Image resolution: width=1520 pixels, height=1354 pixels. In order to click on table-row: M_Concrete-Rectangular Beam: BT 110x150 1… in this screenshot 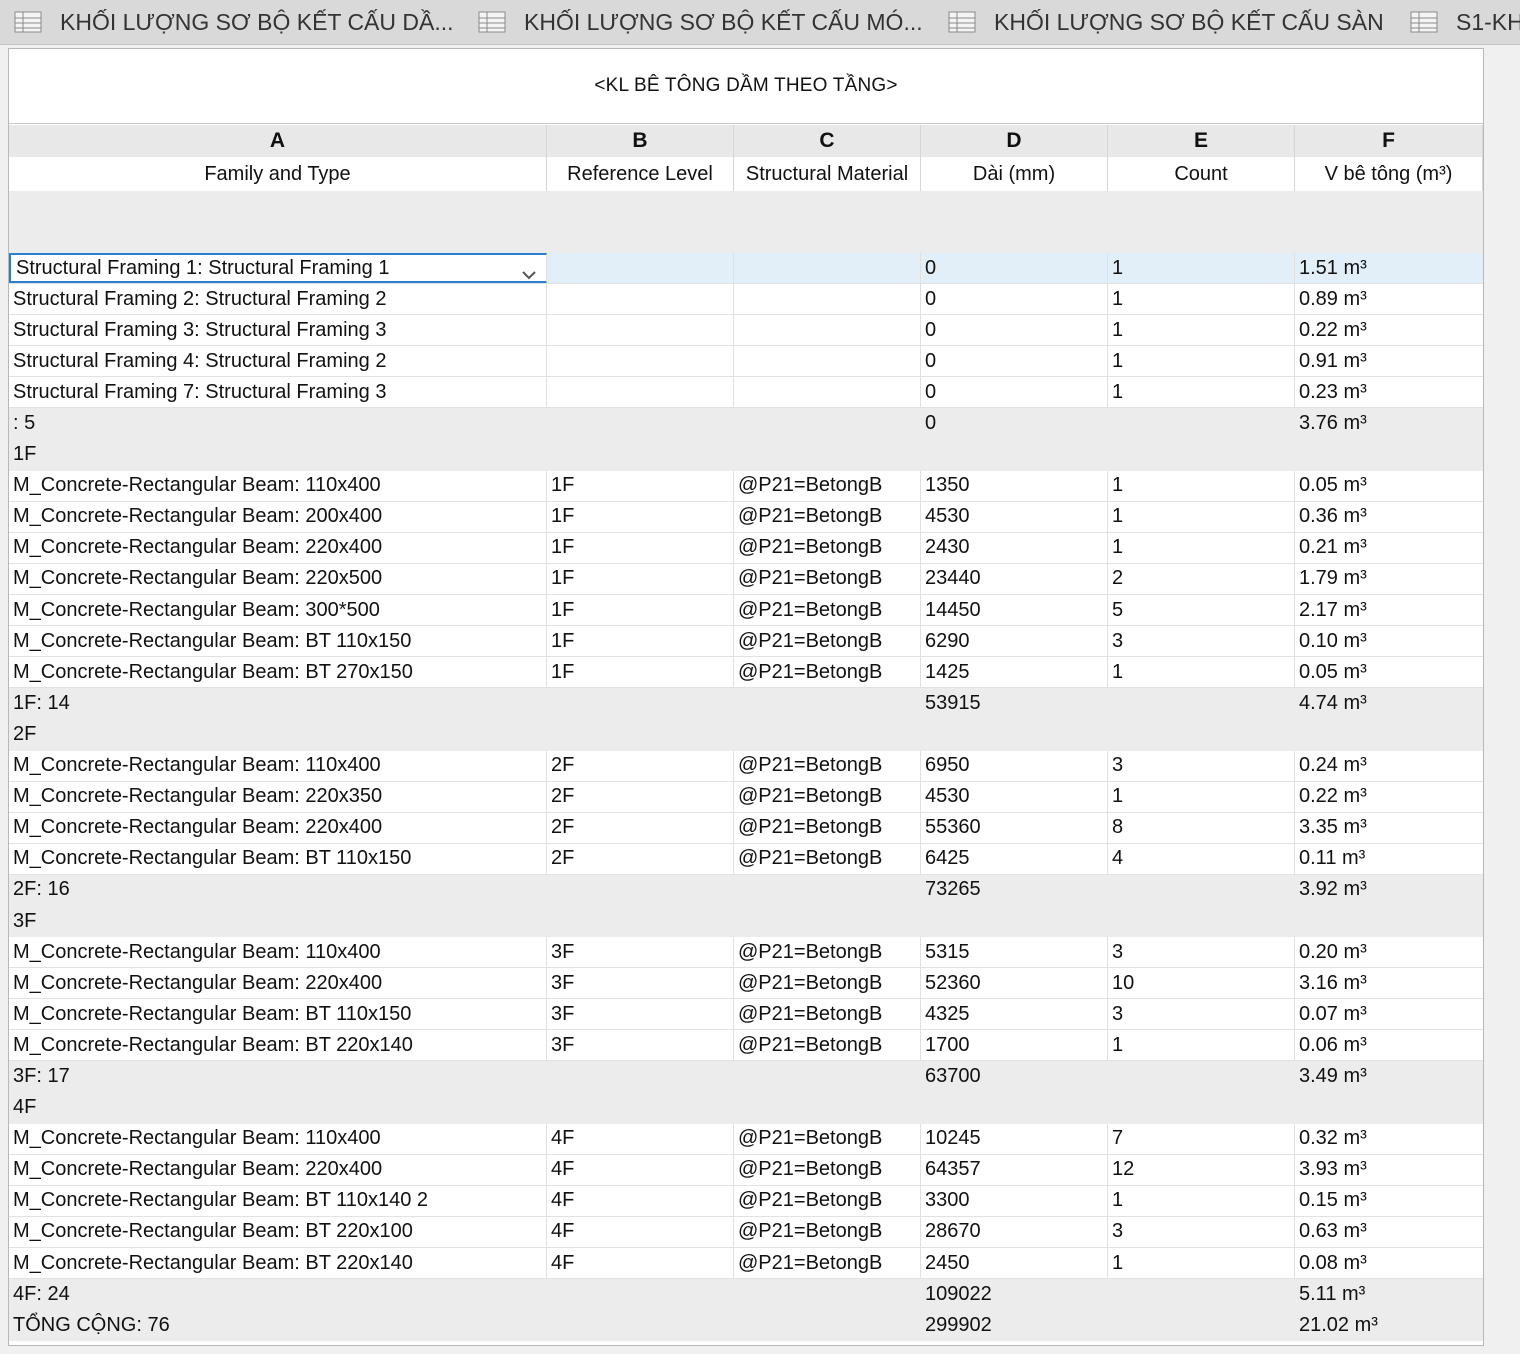, I will do `click(746, 642)`.